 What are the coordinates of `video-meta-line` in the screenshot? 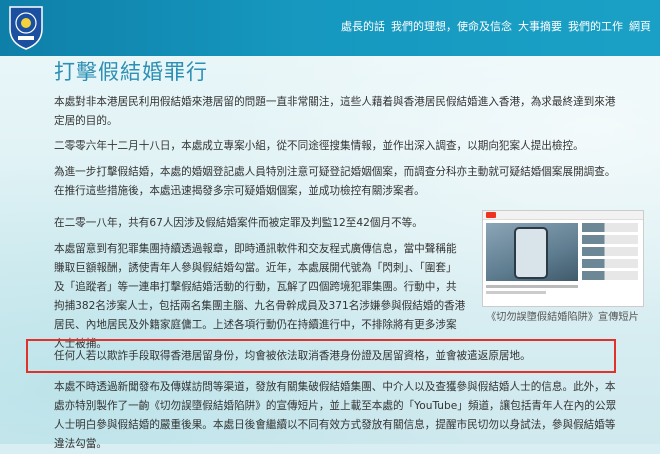 It's located at (516, 292).